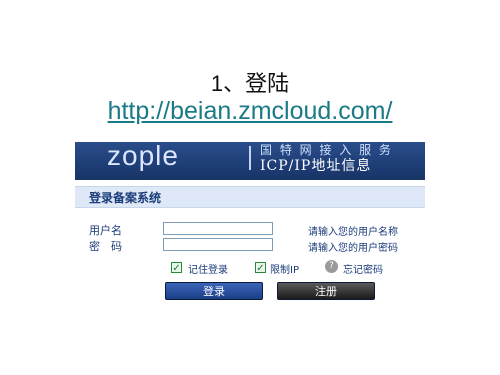 The image size is (500, 375). Describe the element at coordinates (260, 268) in the screenshot. I see `limit-ip-checkbox: ✓` at that location.